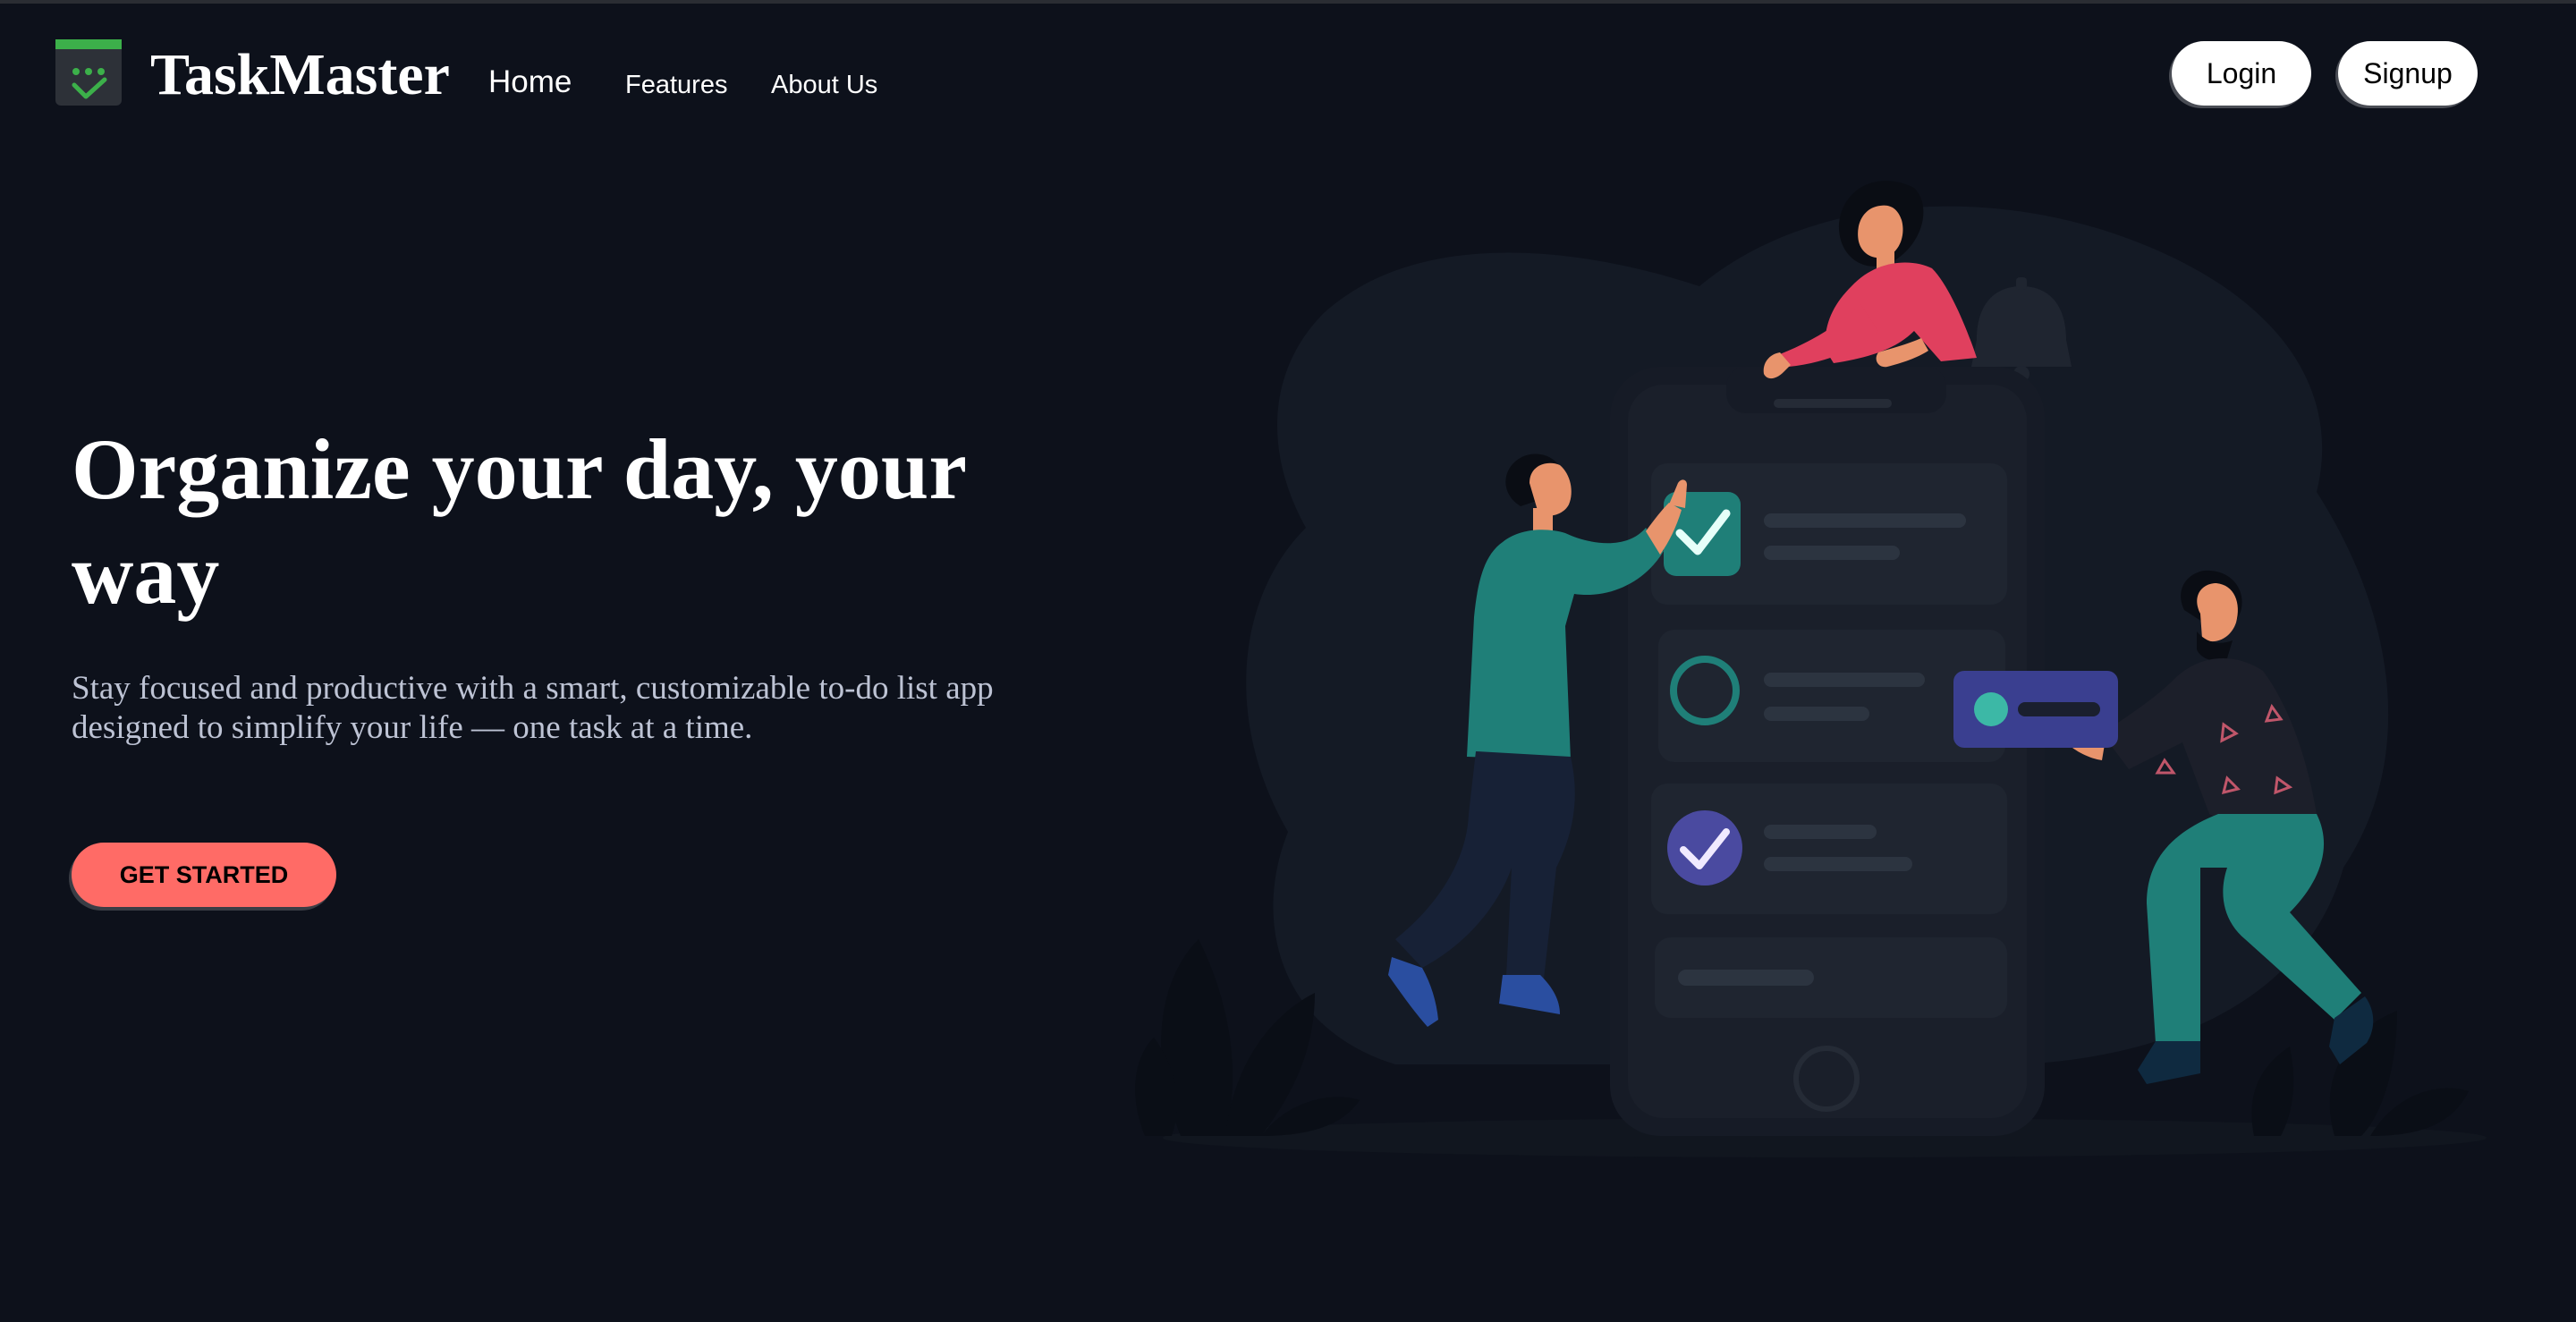  What do you see at coordinates (530, 82) in the screenshot?
I see `nav-link-home: Home` at bounding box center [530, 82].